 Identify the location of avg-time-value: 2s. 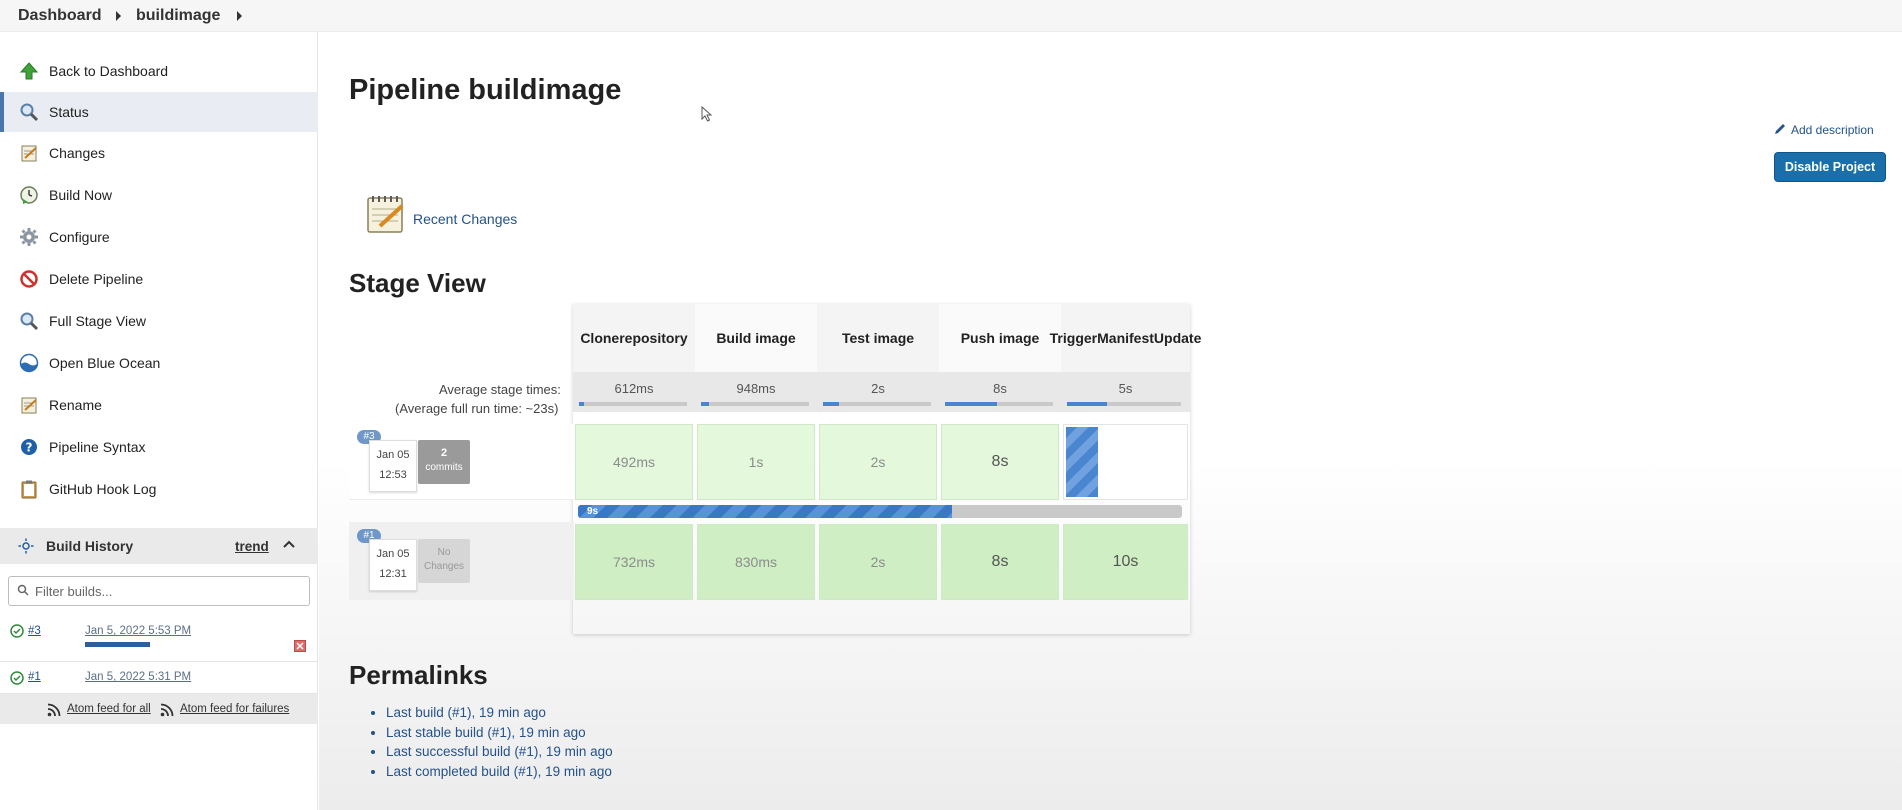
(878, 388).